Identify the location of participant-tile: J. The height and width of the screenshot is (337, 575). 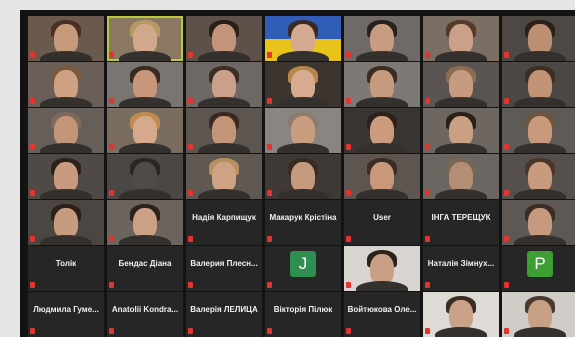
(303, 268).